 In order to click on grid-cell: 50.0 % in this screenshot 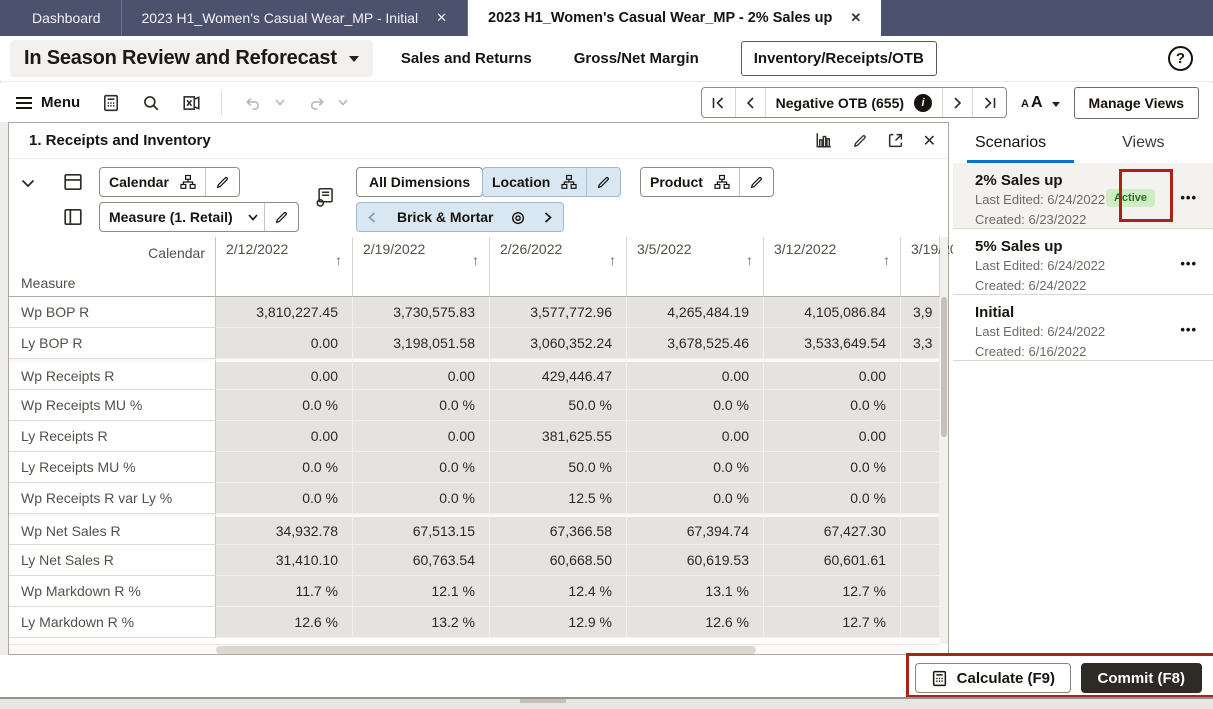, I will do `click(558, 467)`.